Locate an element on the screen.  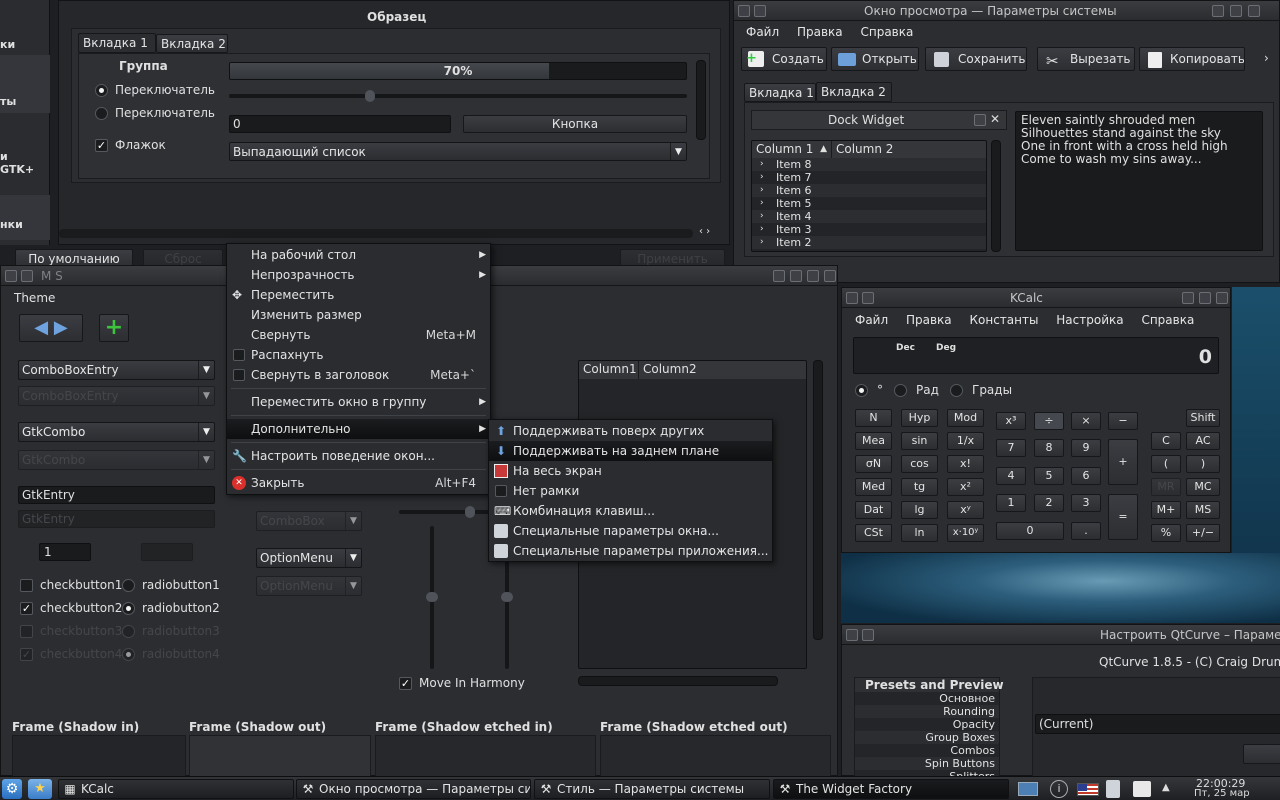
slider-track is located at coordinates (458, 96).